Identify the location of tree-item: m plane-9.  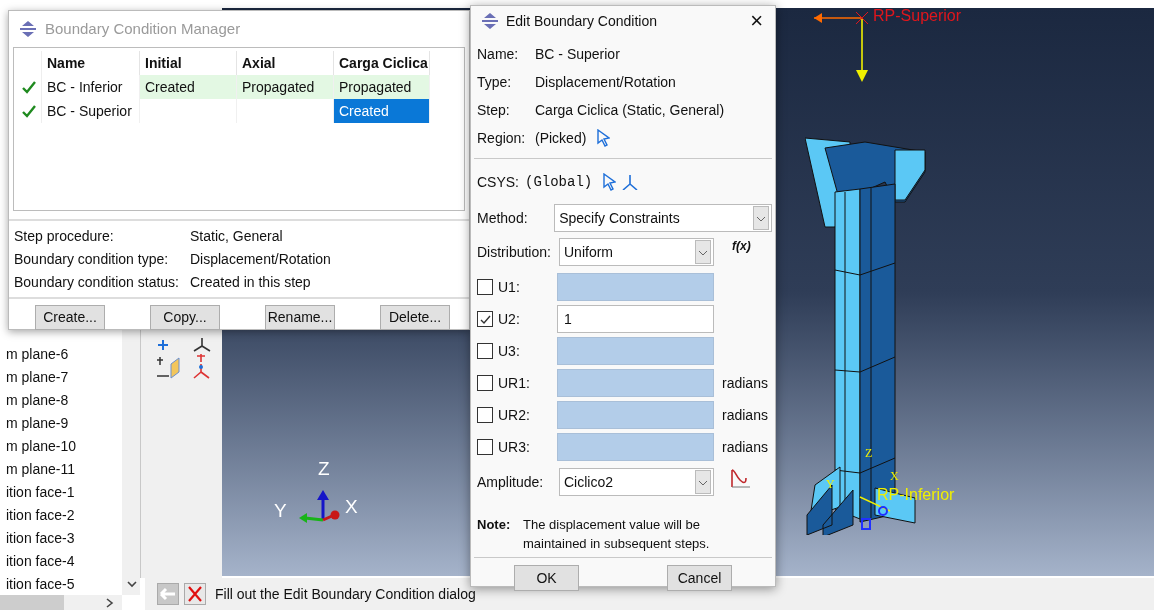
(60, 423).